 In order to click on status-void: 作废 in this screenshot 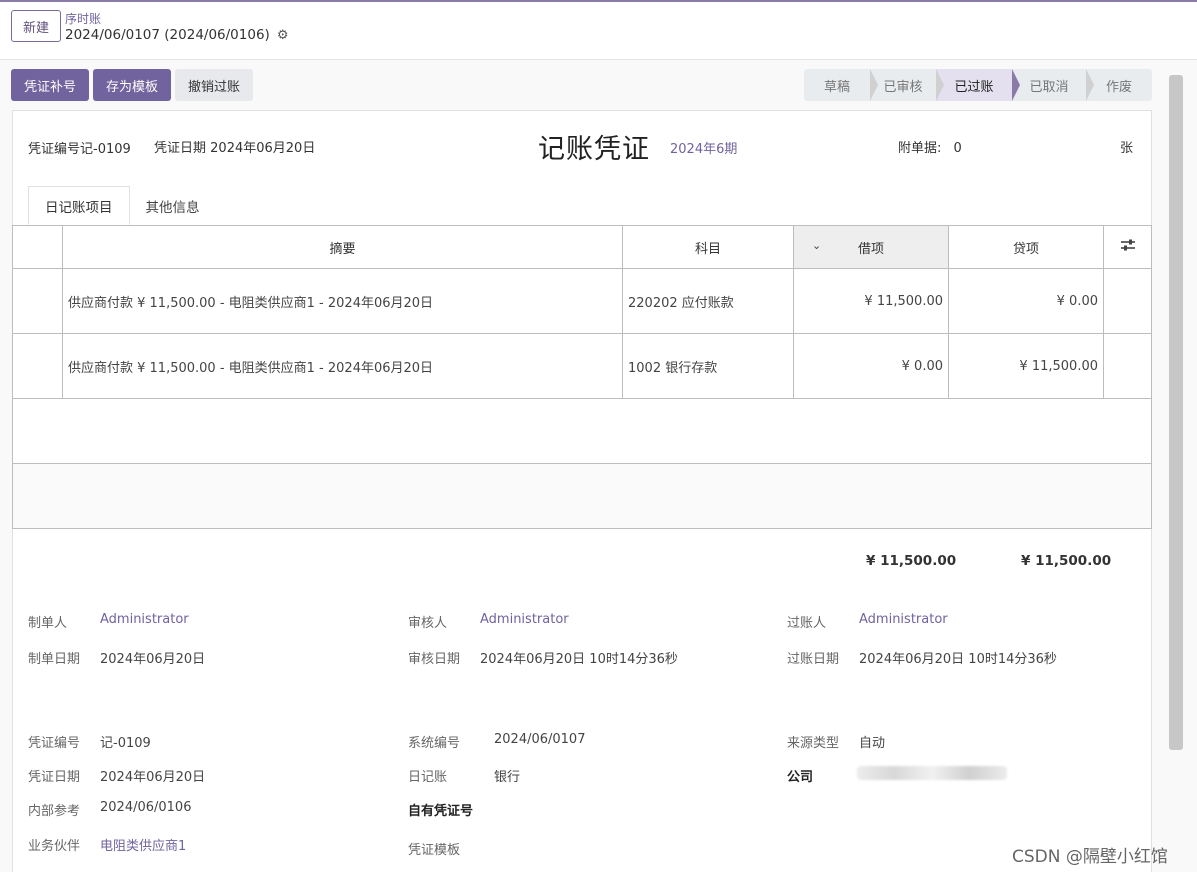, I will do `click(1119, 85)`.